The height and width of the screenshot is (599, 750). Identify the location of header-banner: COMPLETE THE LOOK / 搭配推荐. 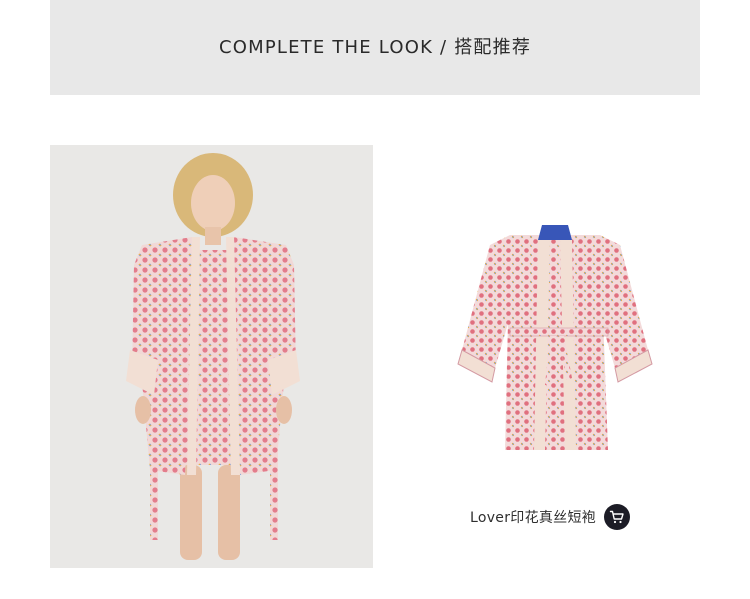
(375, 47).